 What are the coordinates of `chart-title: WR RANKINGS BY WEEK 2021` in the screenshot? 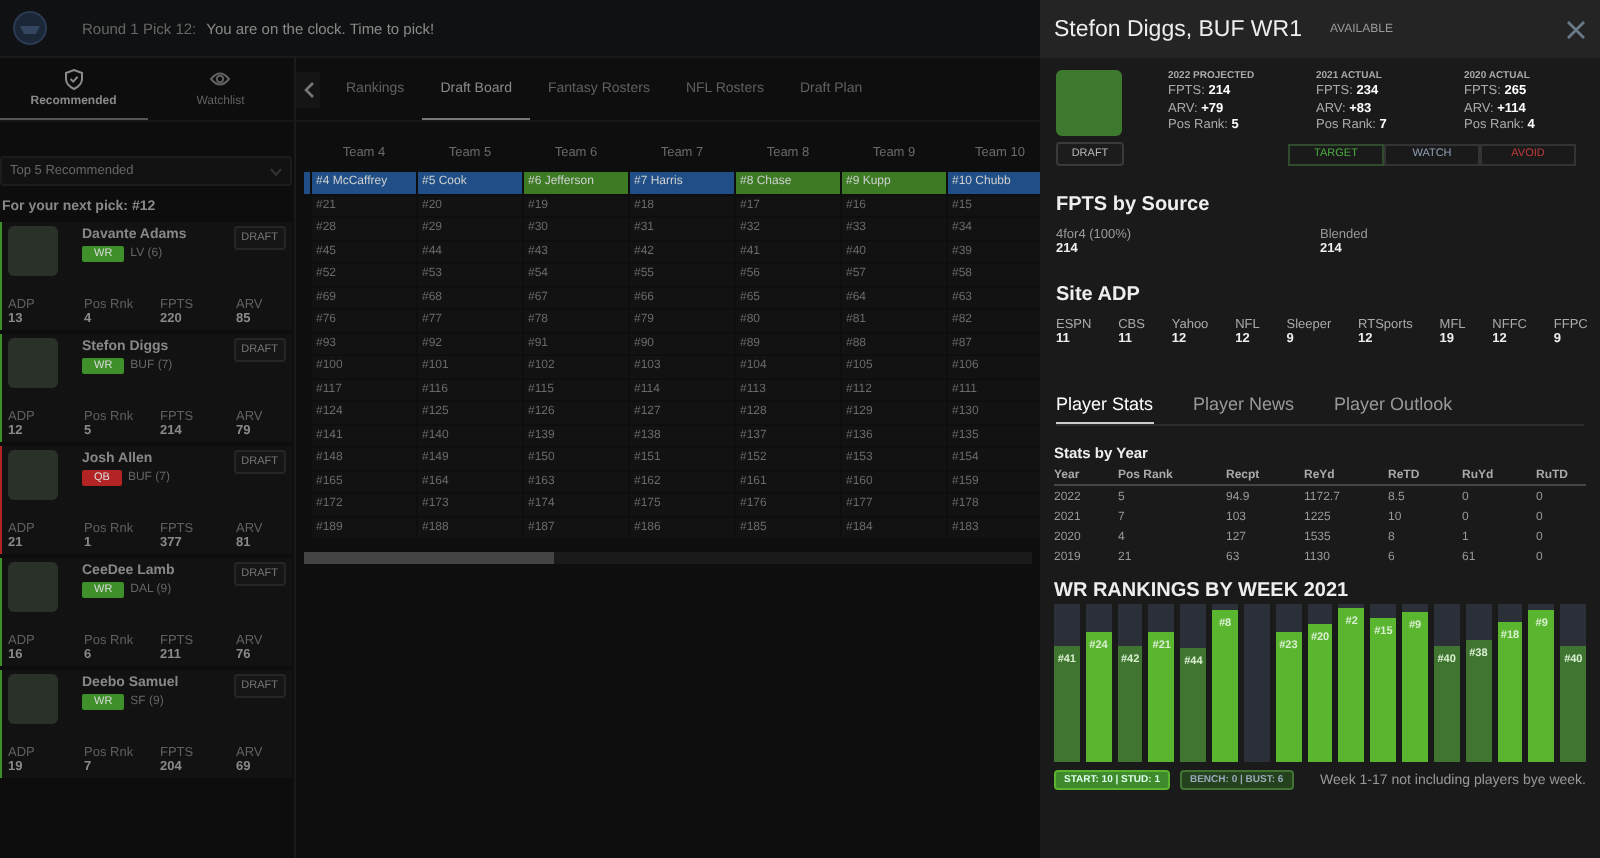 It's located at (1201, 590).